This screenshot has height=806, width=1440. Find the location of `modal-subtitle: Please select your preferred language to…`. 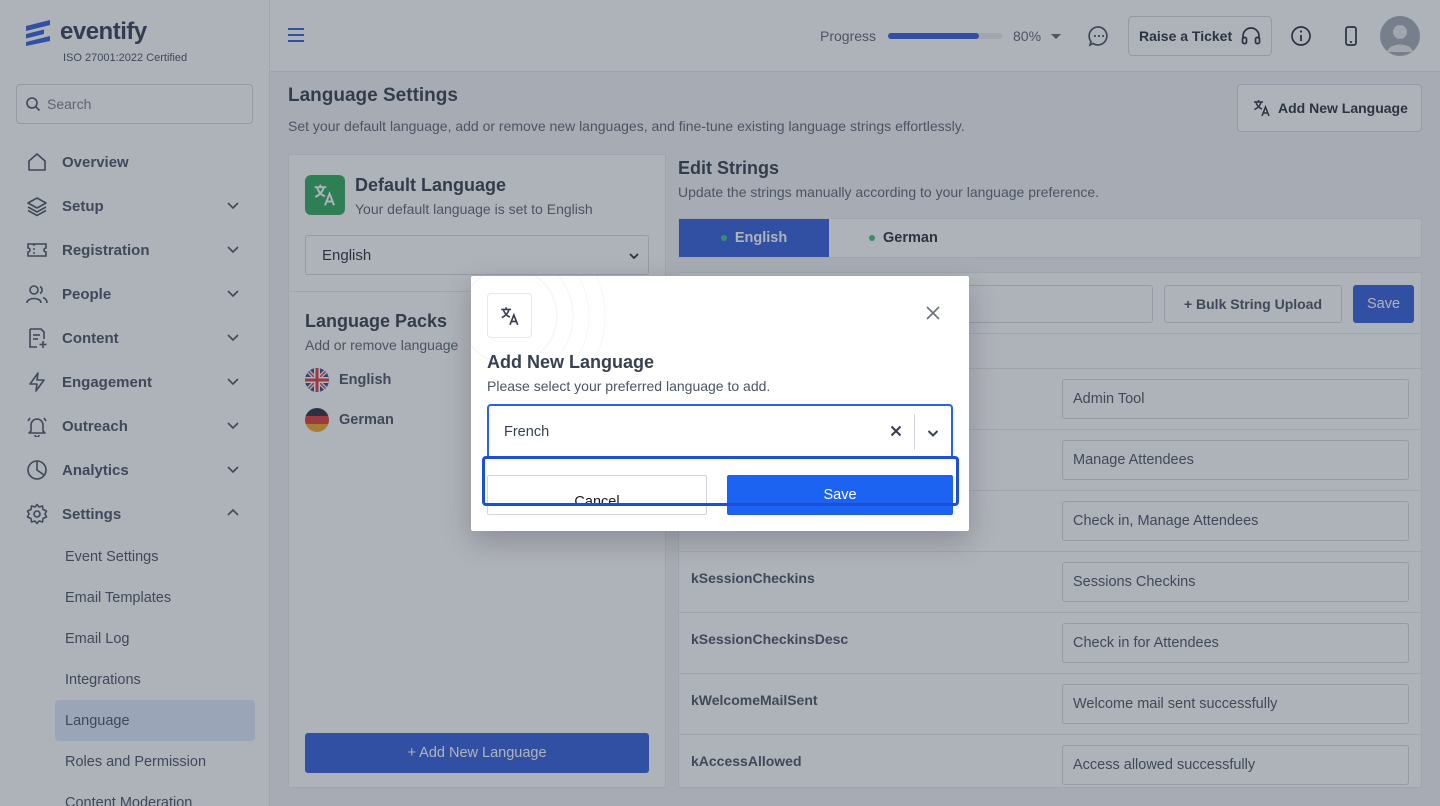

modal-subtitle: Please select your preferred language to… is located at coordinates (629, 386).